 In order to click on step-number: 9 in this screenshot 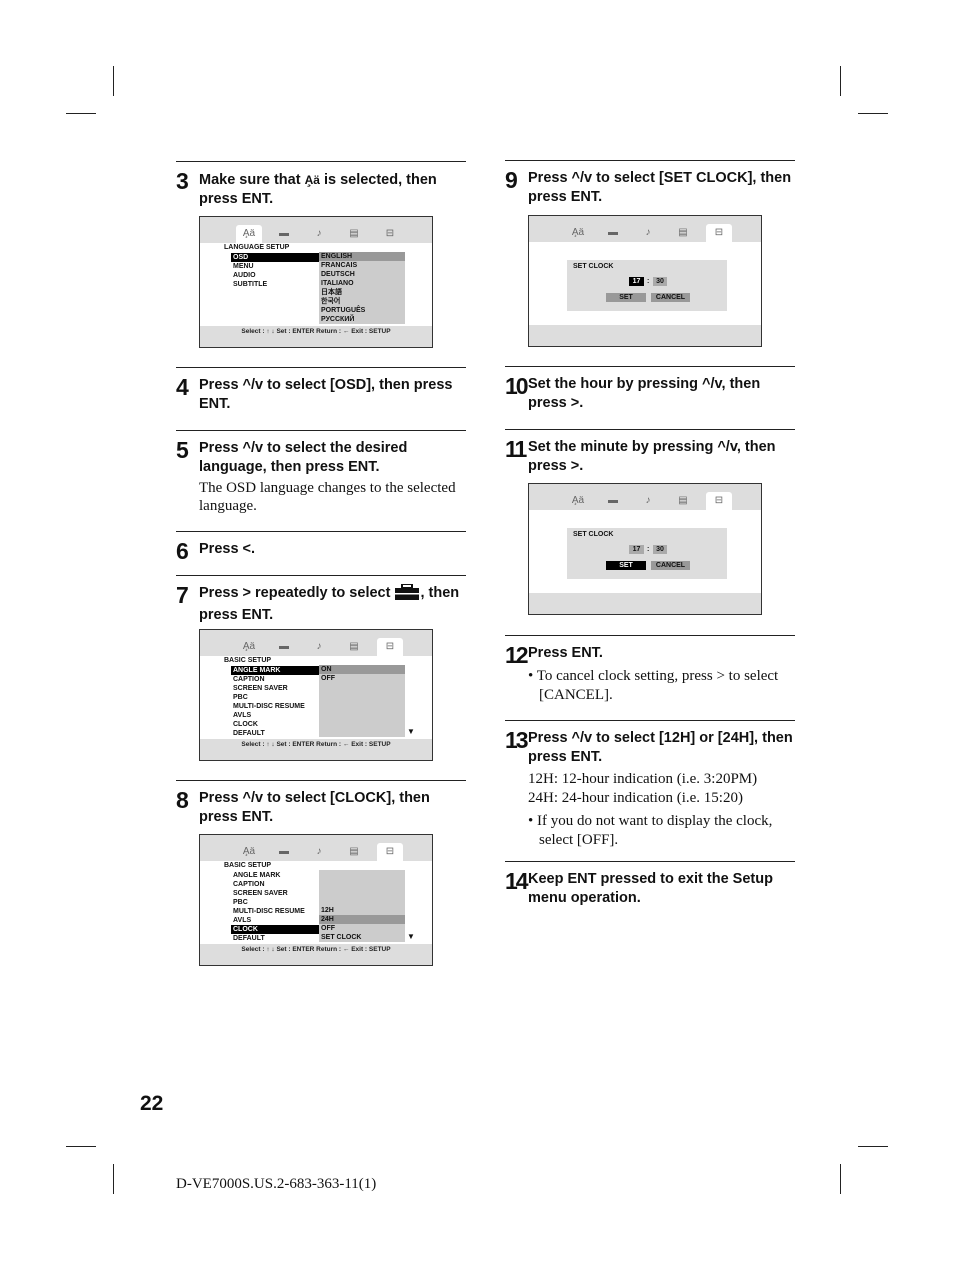, I will do `click(511, 180)`.